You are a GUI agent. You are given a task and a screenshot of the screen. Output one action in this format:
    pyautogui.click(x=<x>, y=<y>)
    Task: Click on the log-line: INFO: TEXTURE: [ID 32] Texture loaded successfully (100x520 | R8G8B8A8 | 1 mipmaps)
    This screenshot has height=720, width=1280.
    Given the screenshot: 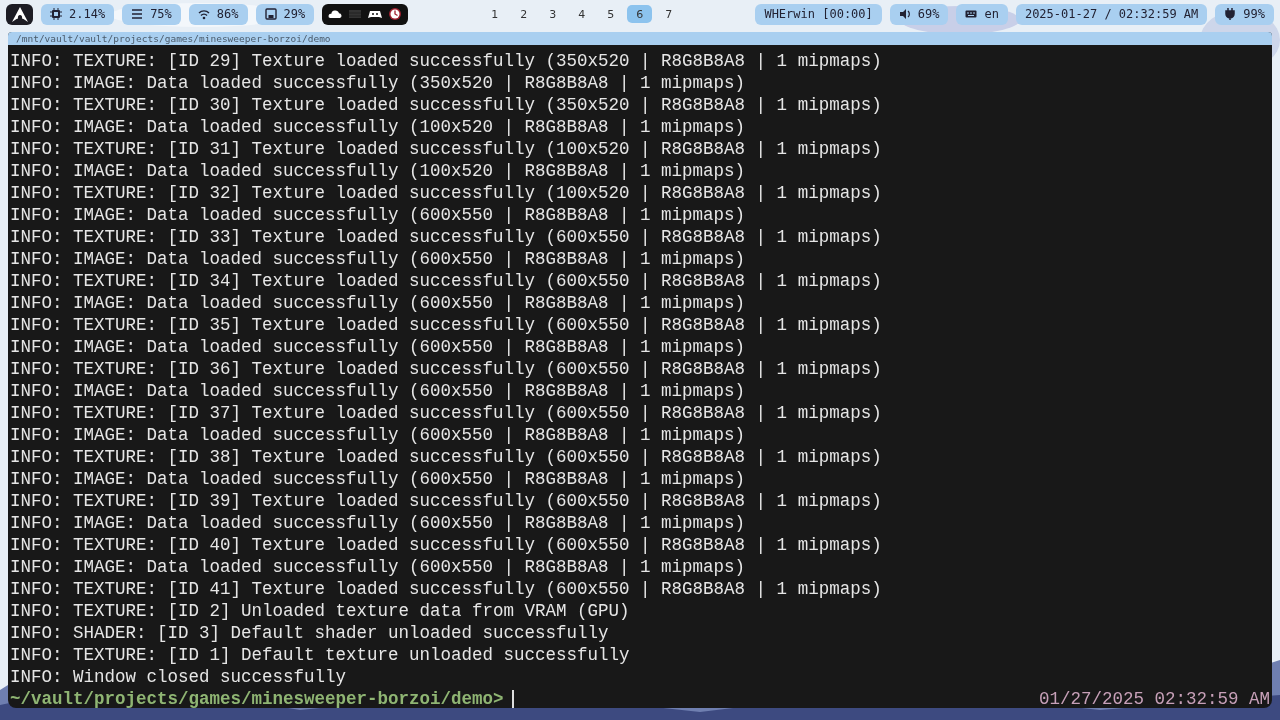 What is the action you would take?
    pyautogui.click(x=446, y=193)
    